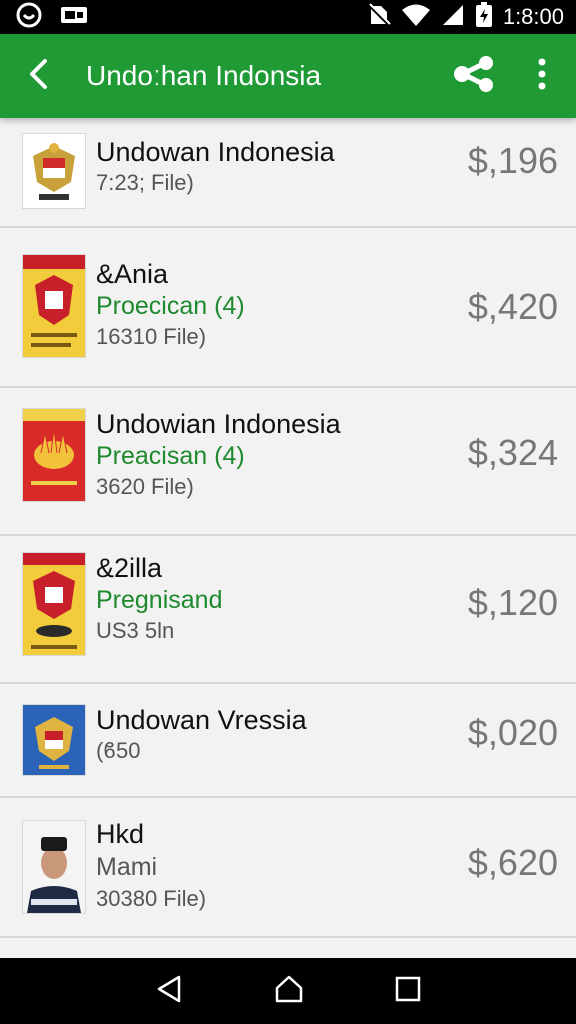 This screenshot has height=1024, width=576. What do you see at coordinates (512, 732) in the screenshot?
I see `item-price: $,020` at bounding box center [512, 732].